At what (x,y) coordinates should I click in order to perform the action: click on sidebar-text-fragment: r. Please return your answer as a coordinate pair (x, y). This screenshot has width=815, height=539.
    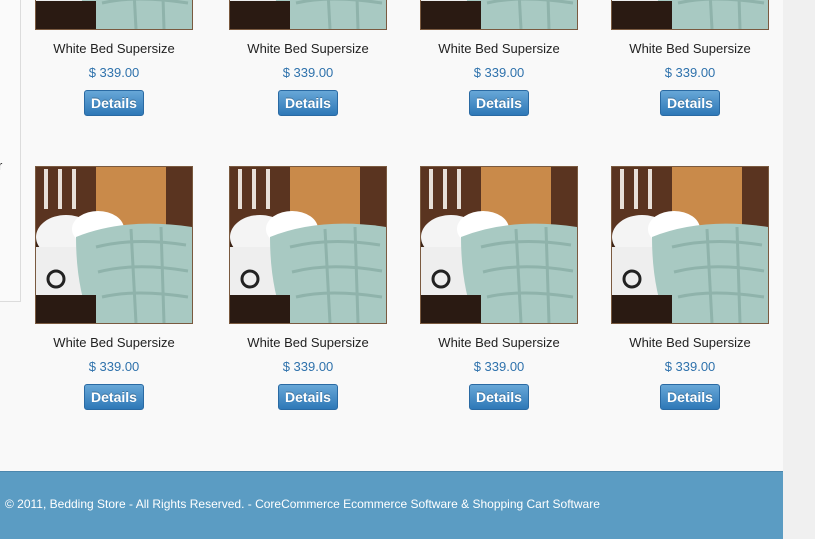
    Looking at the image, I should click on (1, 165).